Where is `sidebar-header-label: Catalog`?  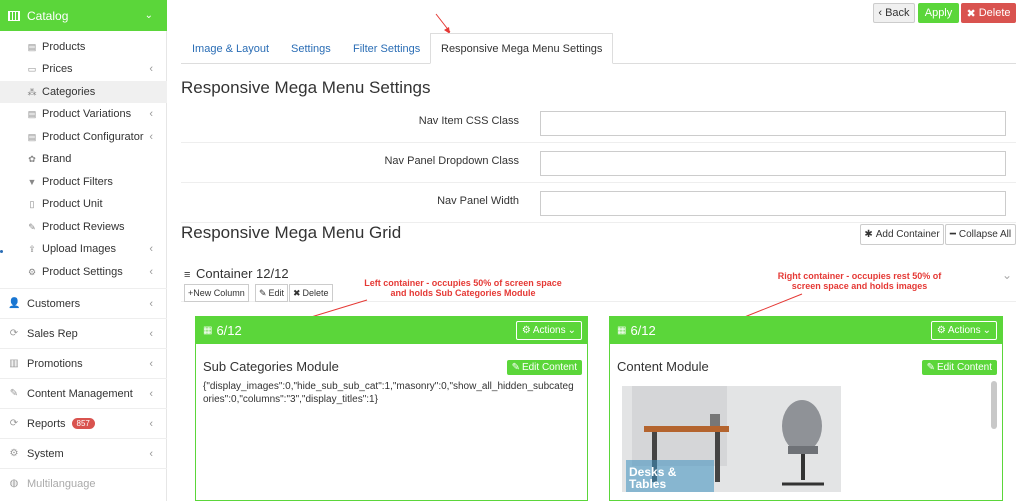
sidebar-header-label: Catalog is located at coordinates (48, 15).